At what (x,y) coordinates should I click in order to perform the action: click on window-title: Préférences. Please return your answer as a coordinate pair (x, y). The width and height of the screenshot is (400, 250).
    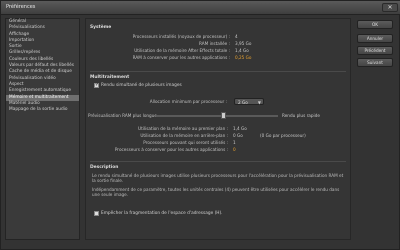
    Looking at the image, I should click on (21, 7).